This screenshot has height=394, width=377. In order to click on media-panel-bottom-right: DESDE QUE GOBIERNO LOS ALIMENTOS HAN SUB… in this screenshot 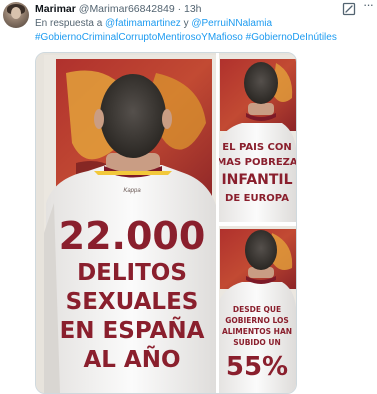, I will do `click(256, 309)`.